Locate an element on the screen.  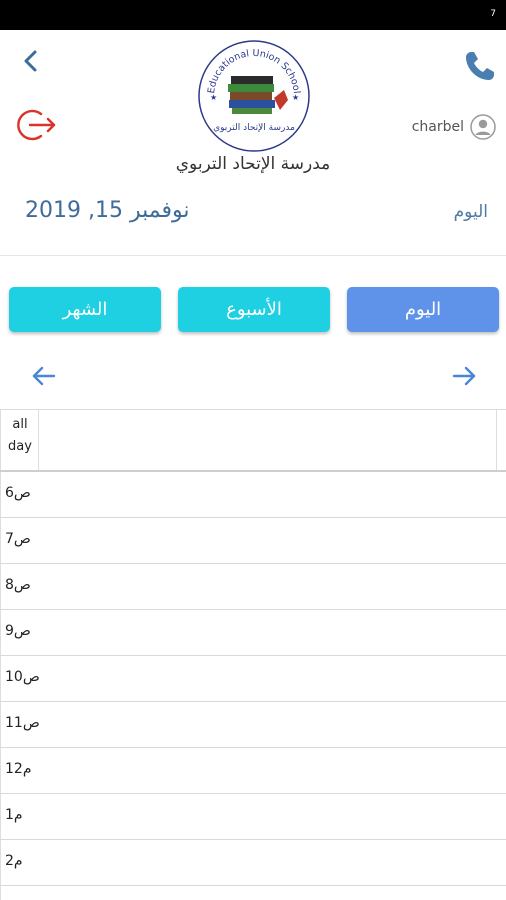
week-view-button: الأسبوع is located at coordinates (254, 309).